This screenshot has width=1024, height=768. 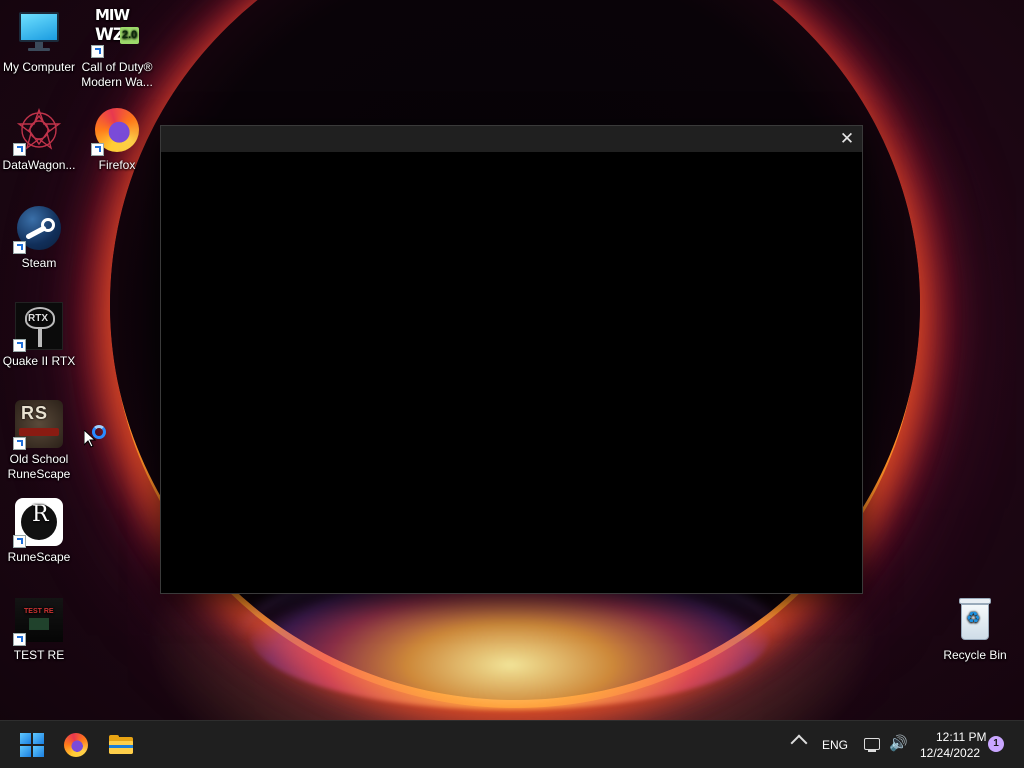 I want to click on desktop-icon-quake-rtx: RTX Quake II RTX, so click(x=39, y=335).